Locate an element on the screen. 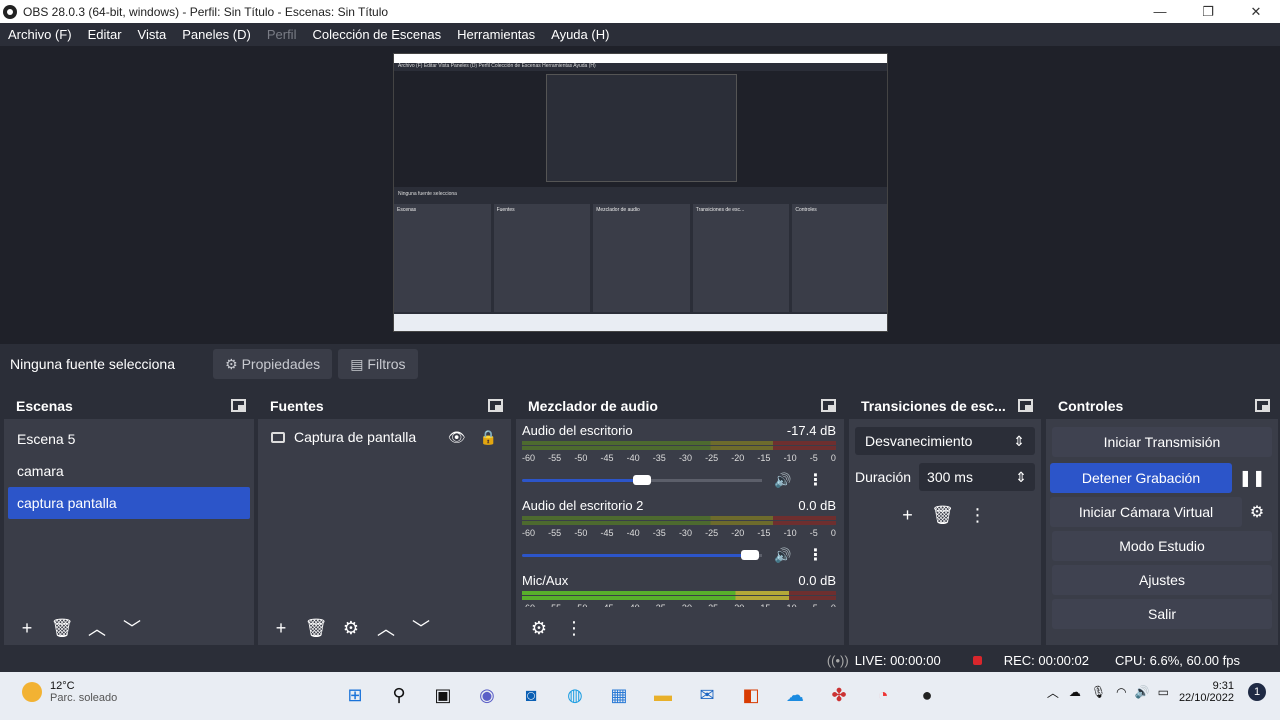 The image size is (1280, 720). scale-tick: -30 is located at coordinates (685, 533).